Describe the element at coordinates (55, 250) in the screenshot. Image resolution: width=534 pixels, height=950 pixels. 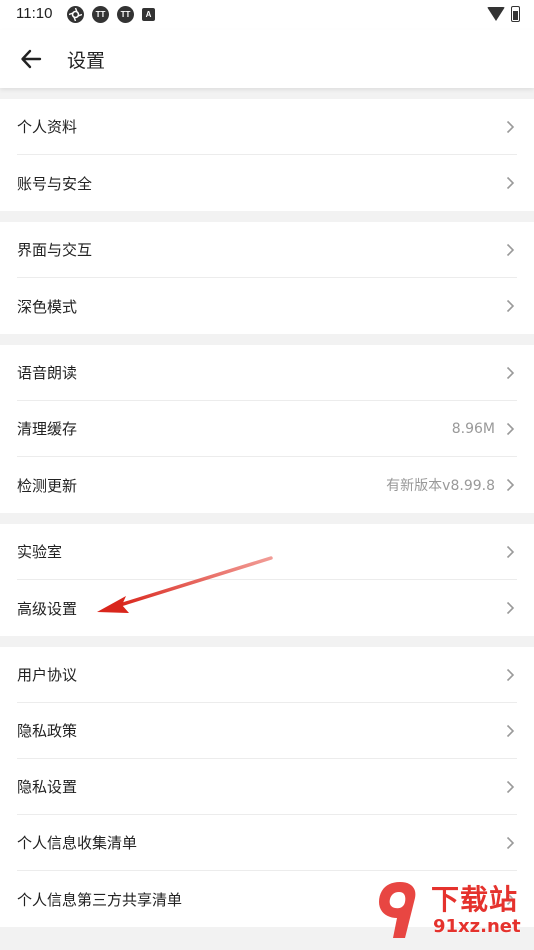
I see `settings-item-label: 界面与交互` at that location.